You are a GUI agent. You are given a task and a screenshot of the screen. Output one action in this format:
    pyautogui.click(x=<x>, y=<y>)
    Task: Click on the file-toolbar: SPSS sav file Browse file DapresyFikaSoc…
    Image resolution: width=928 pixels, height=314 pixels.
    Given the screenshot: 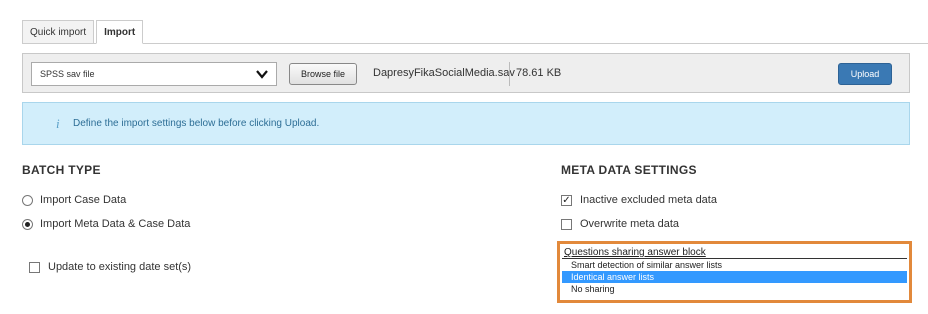 What is the action you would take?
    pyautogui.click(x=466, y=73)
    